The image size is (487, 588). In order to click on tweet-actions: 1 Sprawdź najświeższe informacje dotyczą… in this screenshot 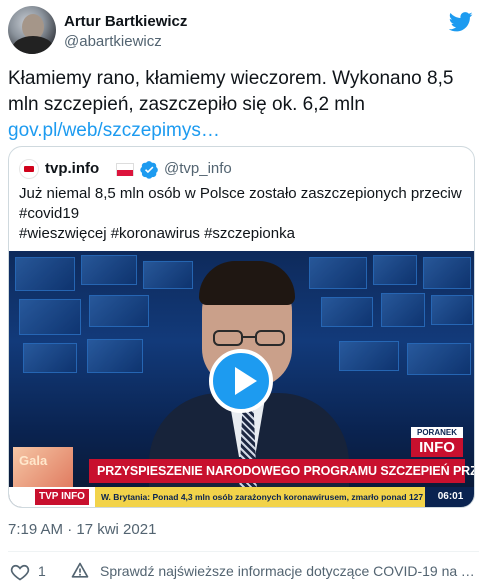, I will do `click(243, 572)`.